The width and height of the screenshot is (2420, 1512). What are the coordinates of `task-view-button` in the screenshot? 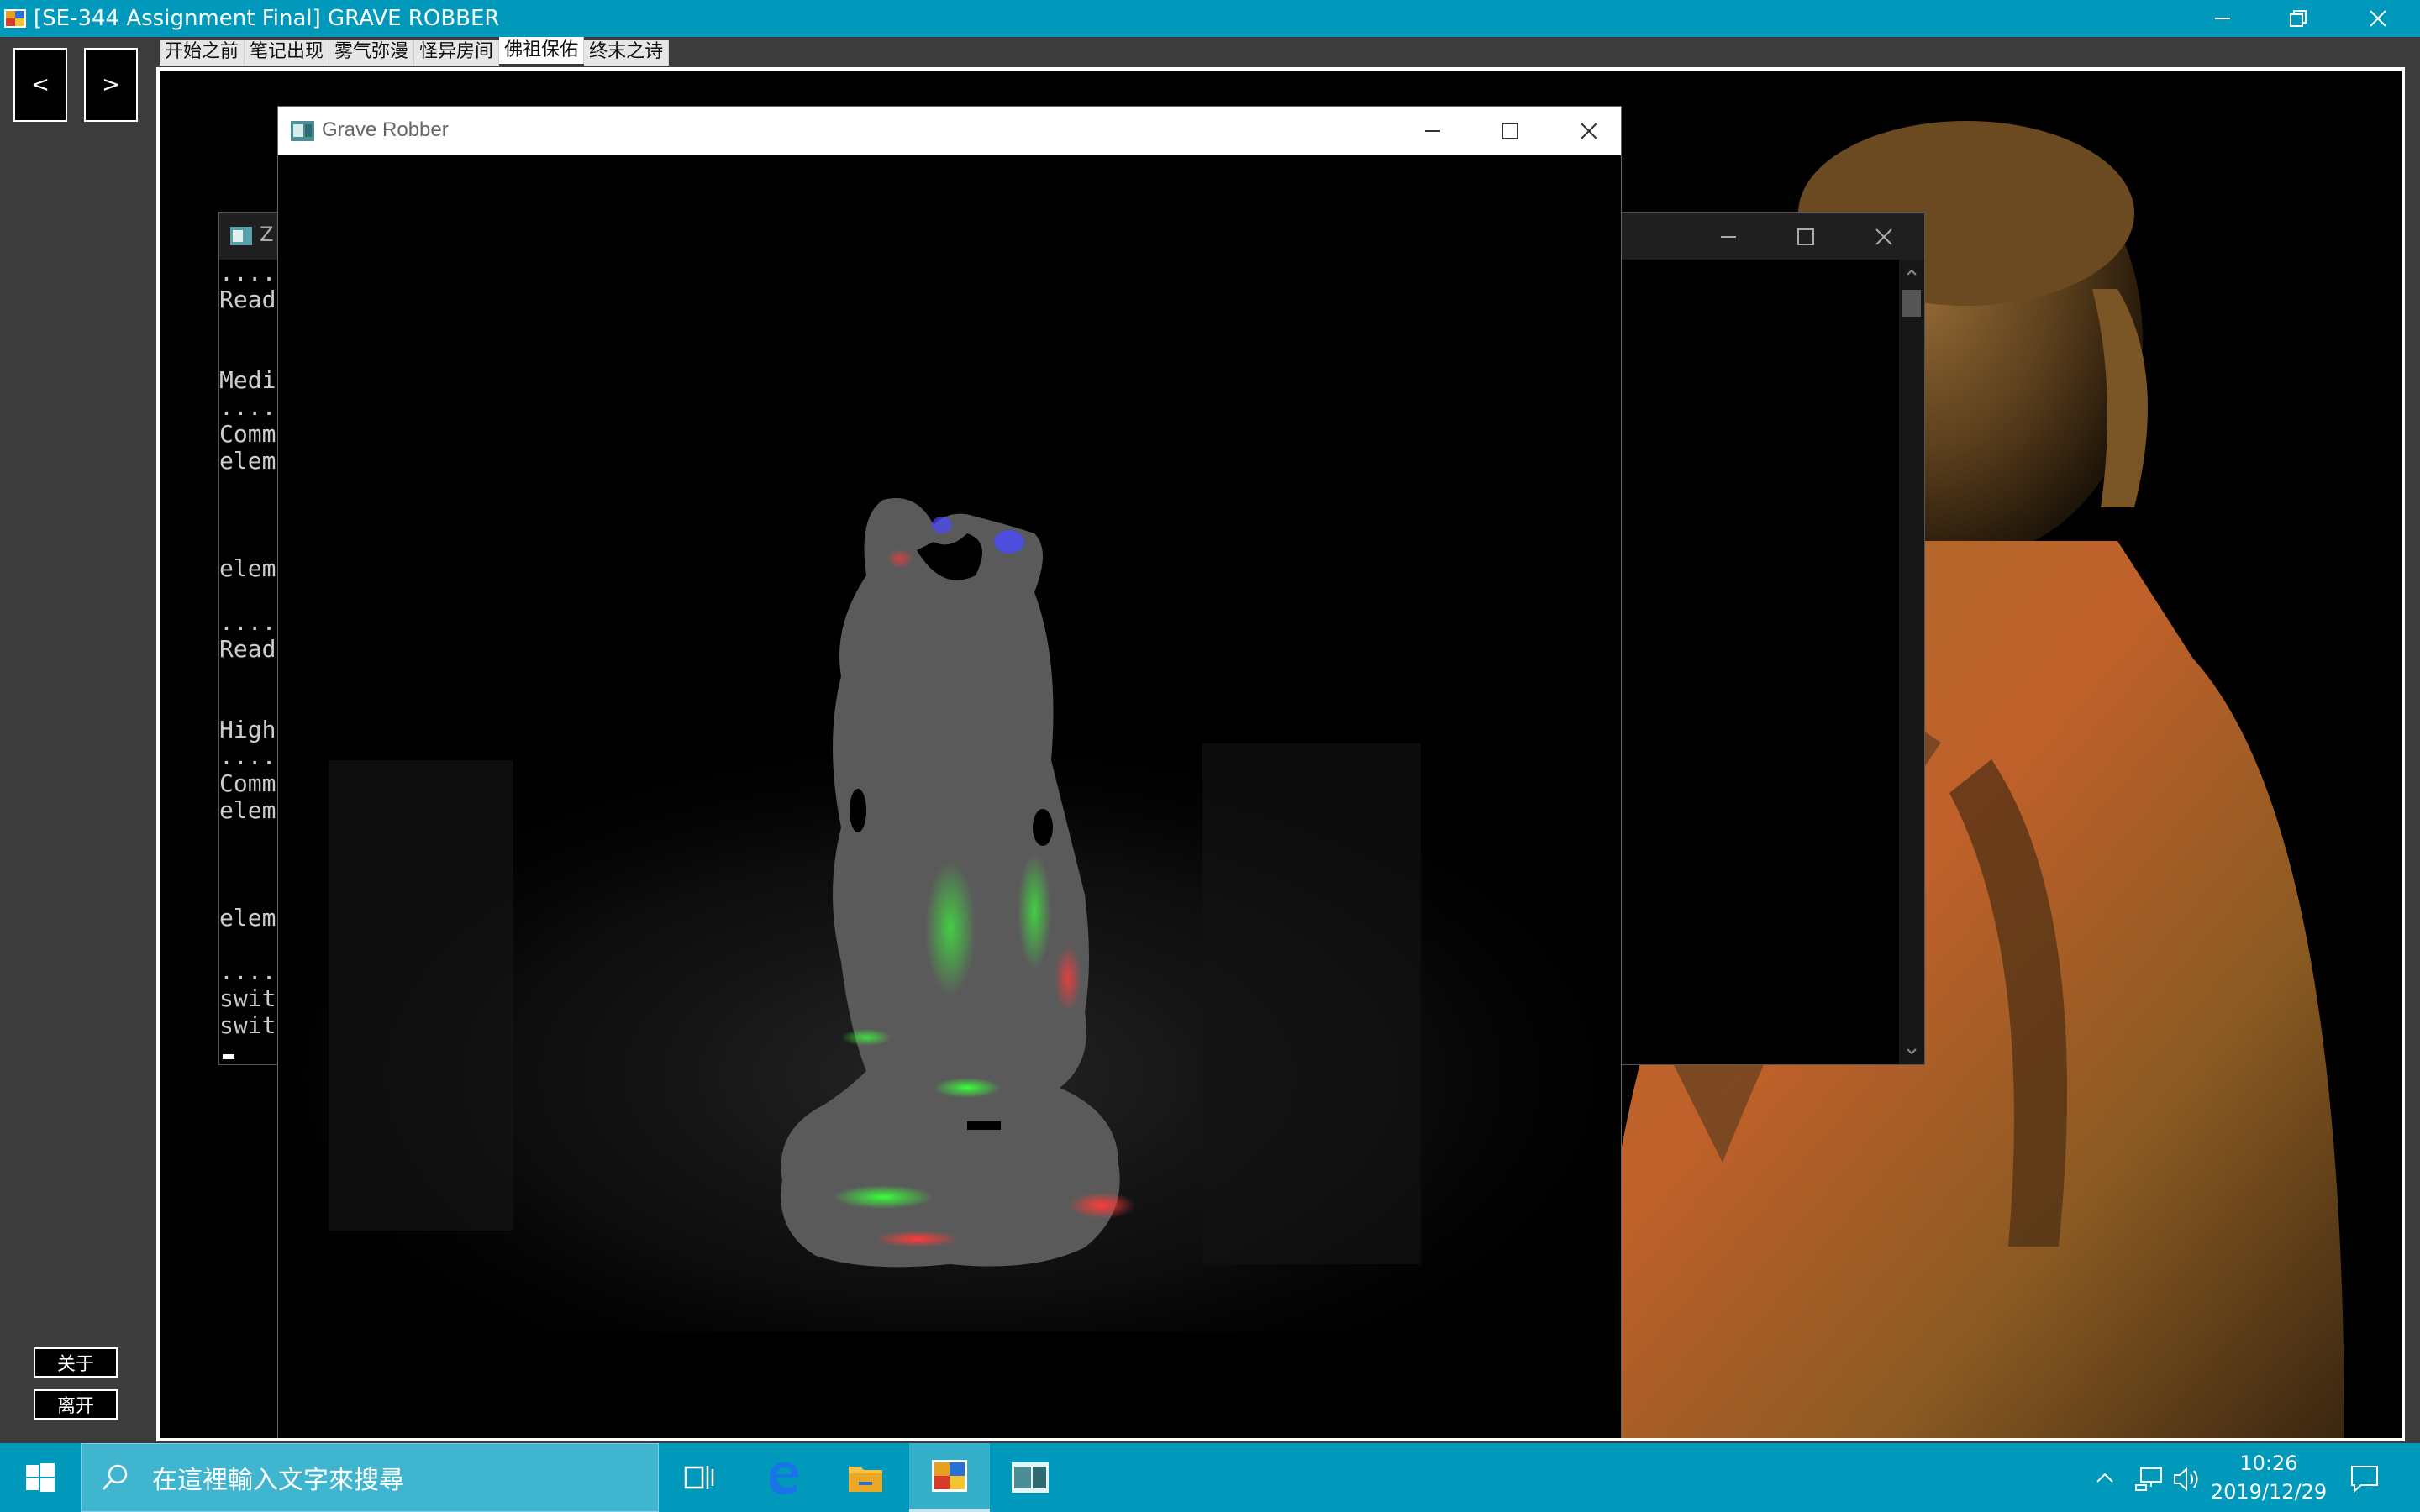 It's located at (699, 1477).